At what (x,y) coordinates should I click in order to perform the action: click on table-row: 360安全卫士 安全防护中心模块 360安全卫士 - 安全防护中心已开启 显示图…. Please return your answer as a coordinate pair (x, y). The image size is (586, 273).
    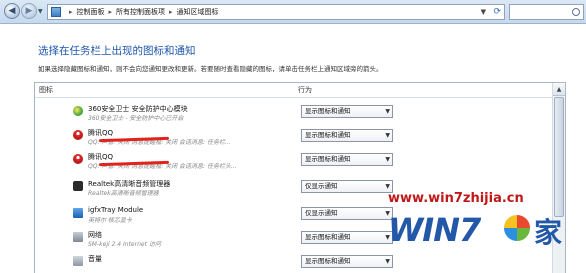
    Looking at the image, I should click on (294, 115).